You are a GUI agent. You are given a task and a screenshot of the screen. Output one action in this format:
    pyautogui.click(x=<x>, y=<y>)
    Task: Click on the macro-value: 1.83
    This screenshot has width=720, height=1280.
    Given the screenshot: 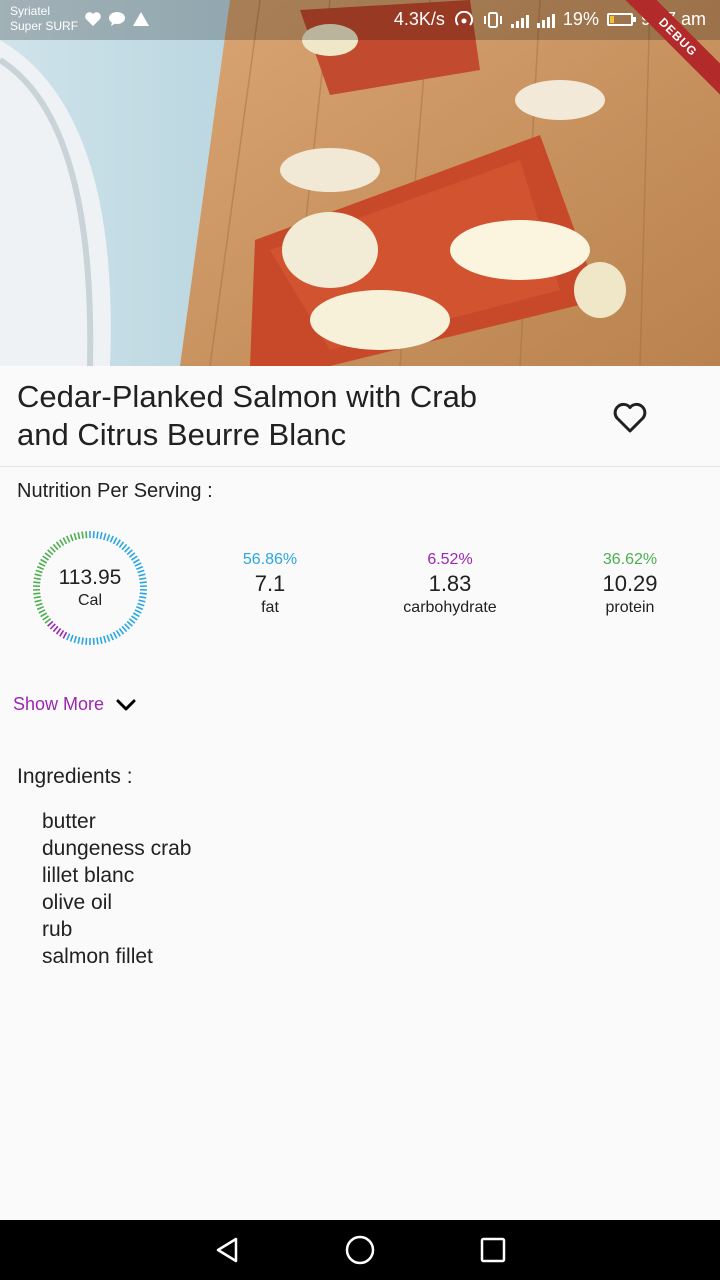 What is the action you would take?
    pyautogui.click(x=450, y=583)
    